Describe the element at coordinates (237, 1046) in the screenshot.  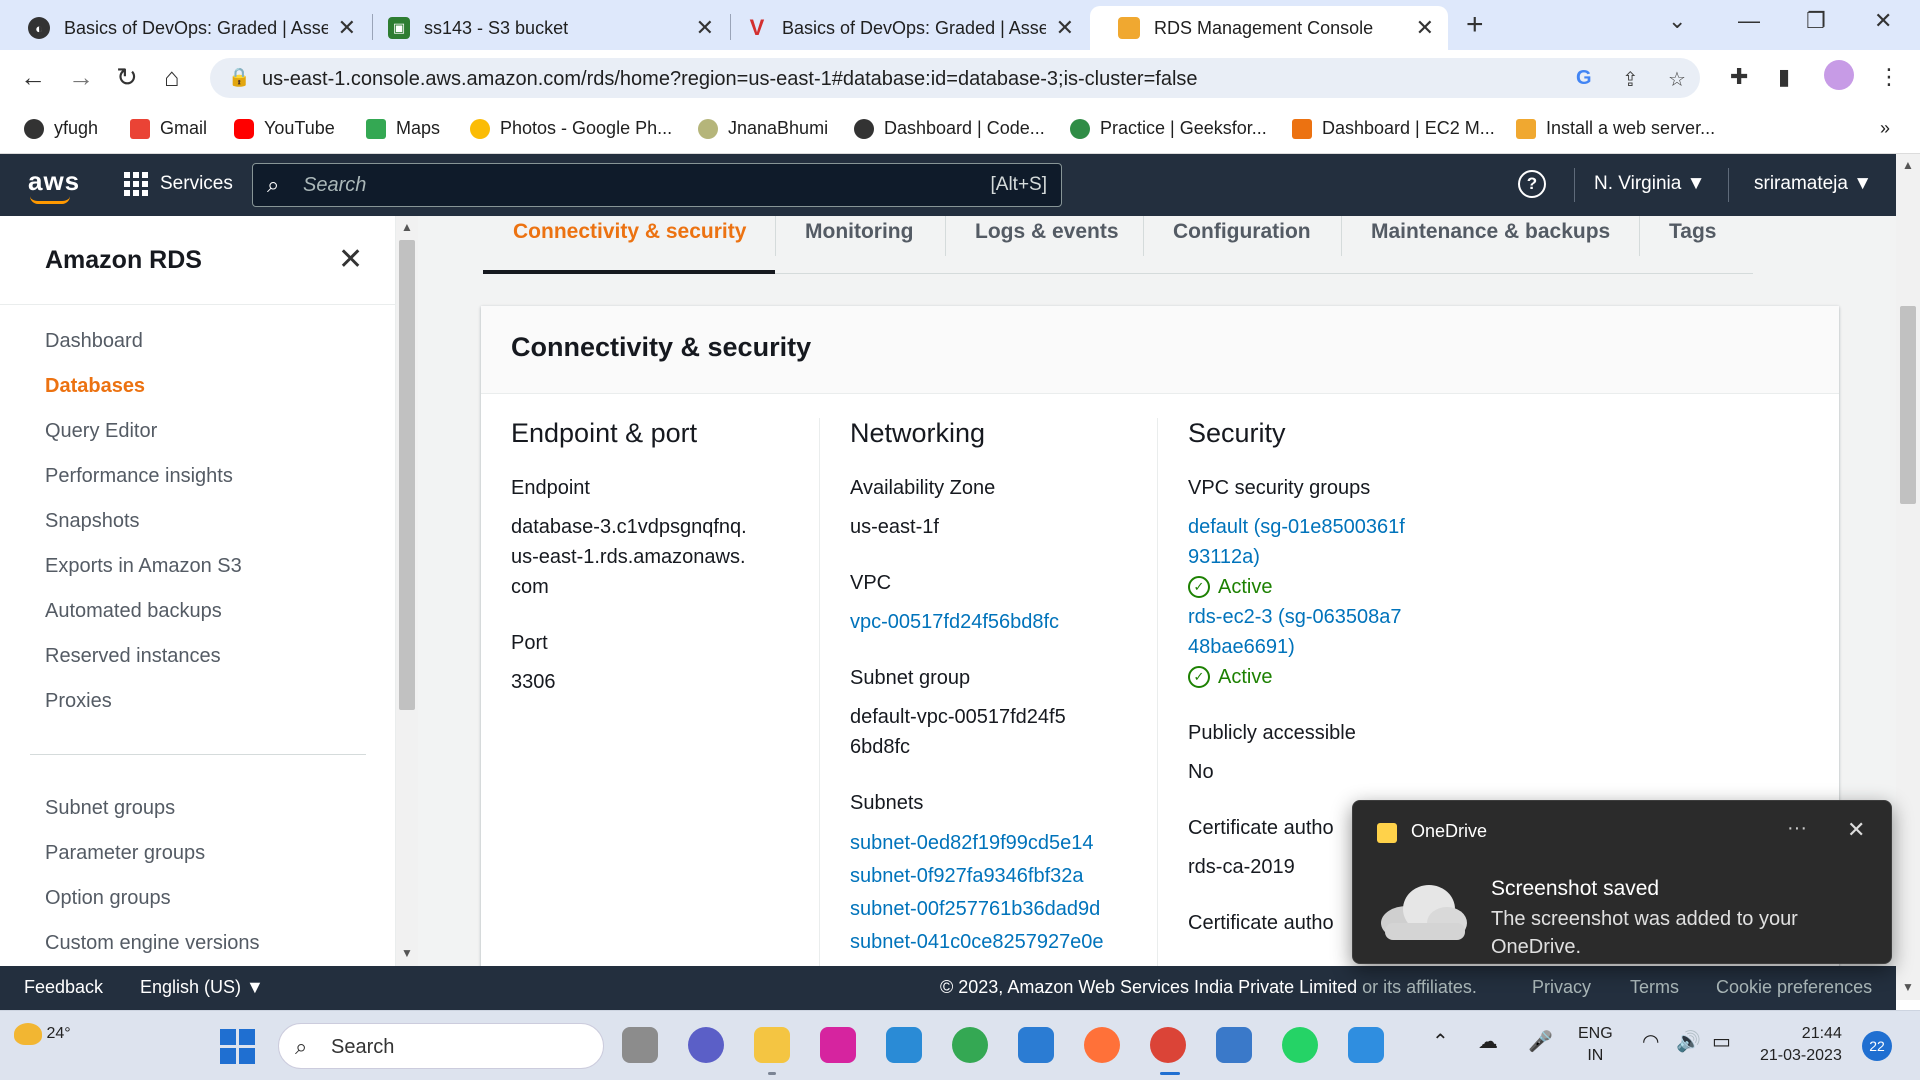
I see `start-button` at that location.